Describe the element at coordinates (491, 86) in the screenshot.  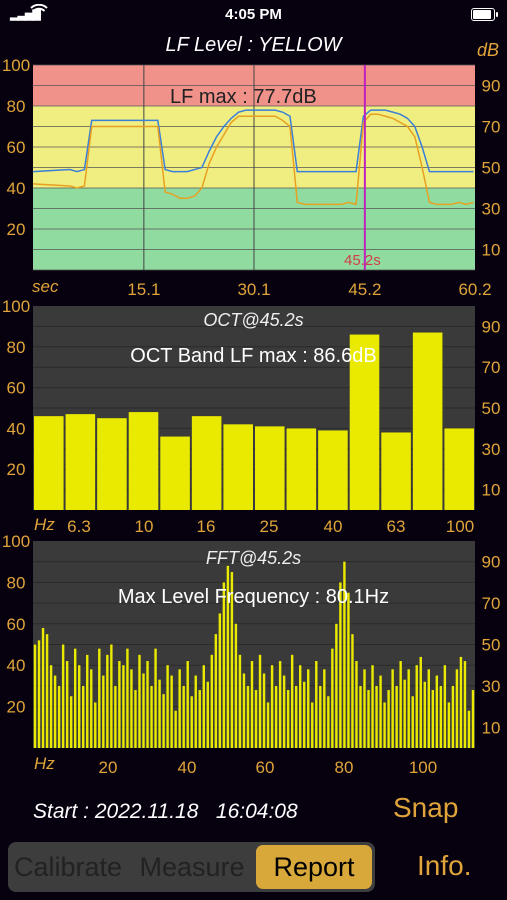
I see `level-y-right-tick: 90` at that location.